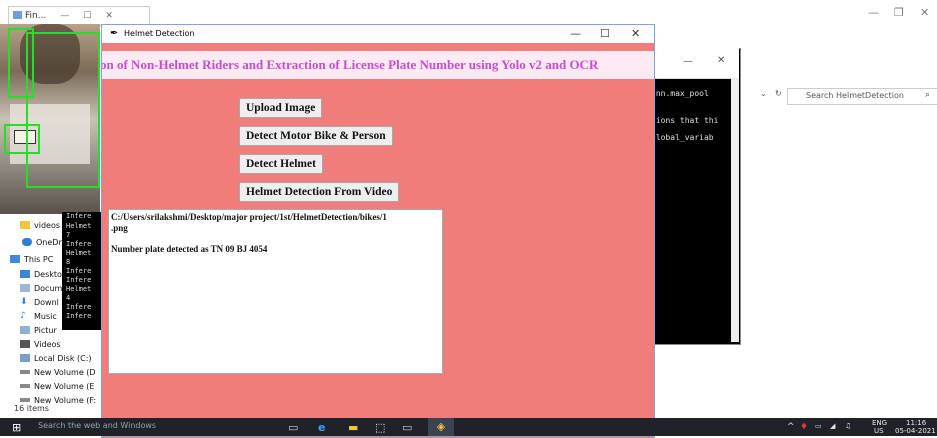  I want to click on store-icon: ⬚, so click(380, 427).